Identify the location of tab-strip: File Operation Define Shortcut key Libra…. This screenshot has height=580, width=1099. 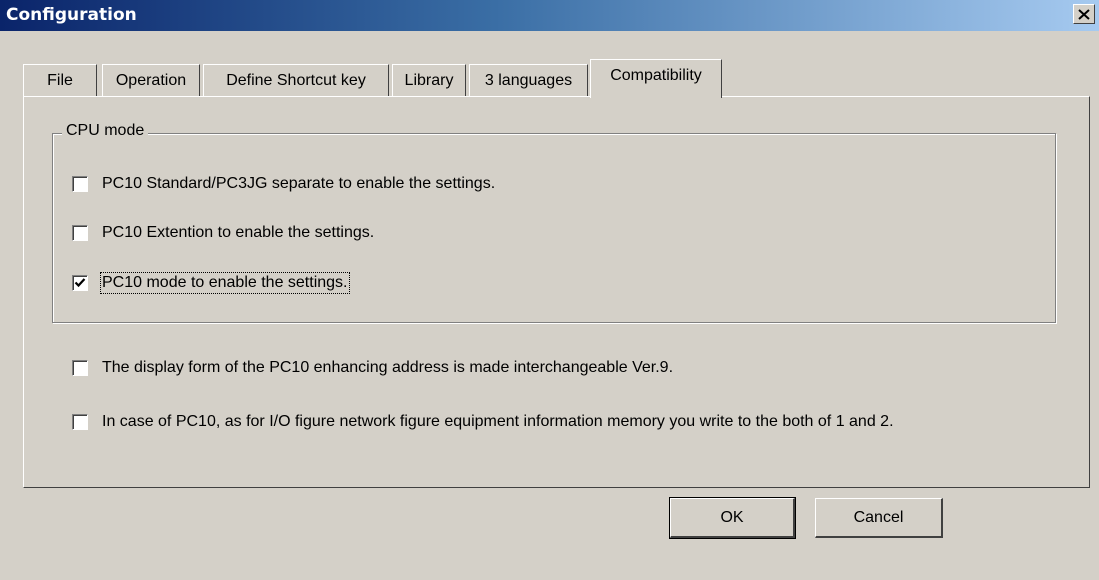
(549, 64).